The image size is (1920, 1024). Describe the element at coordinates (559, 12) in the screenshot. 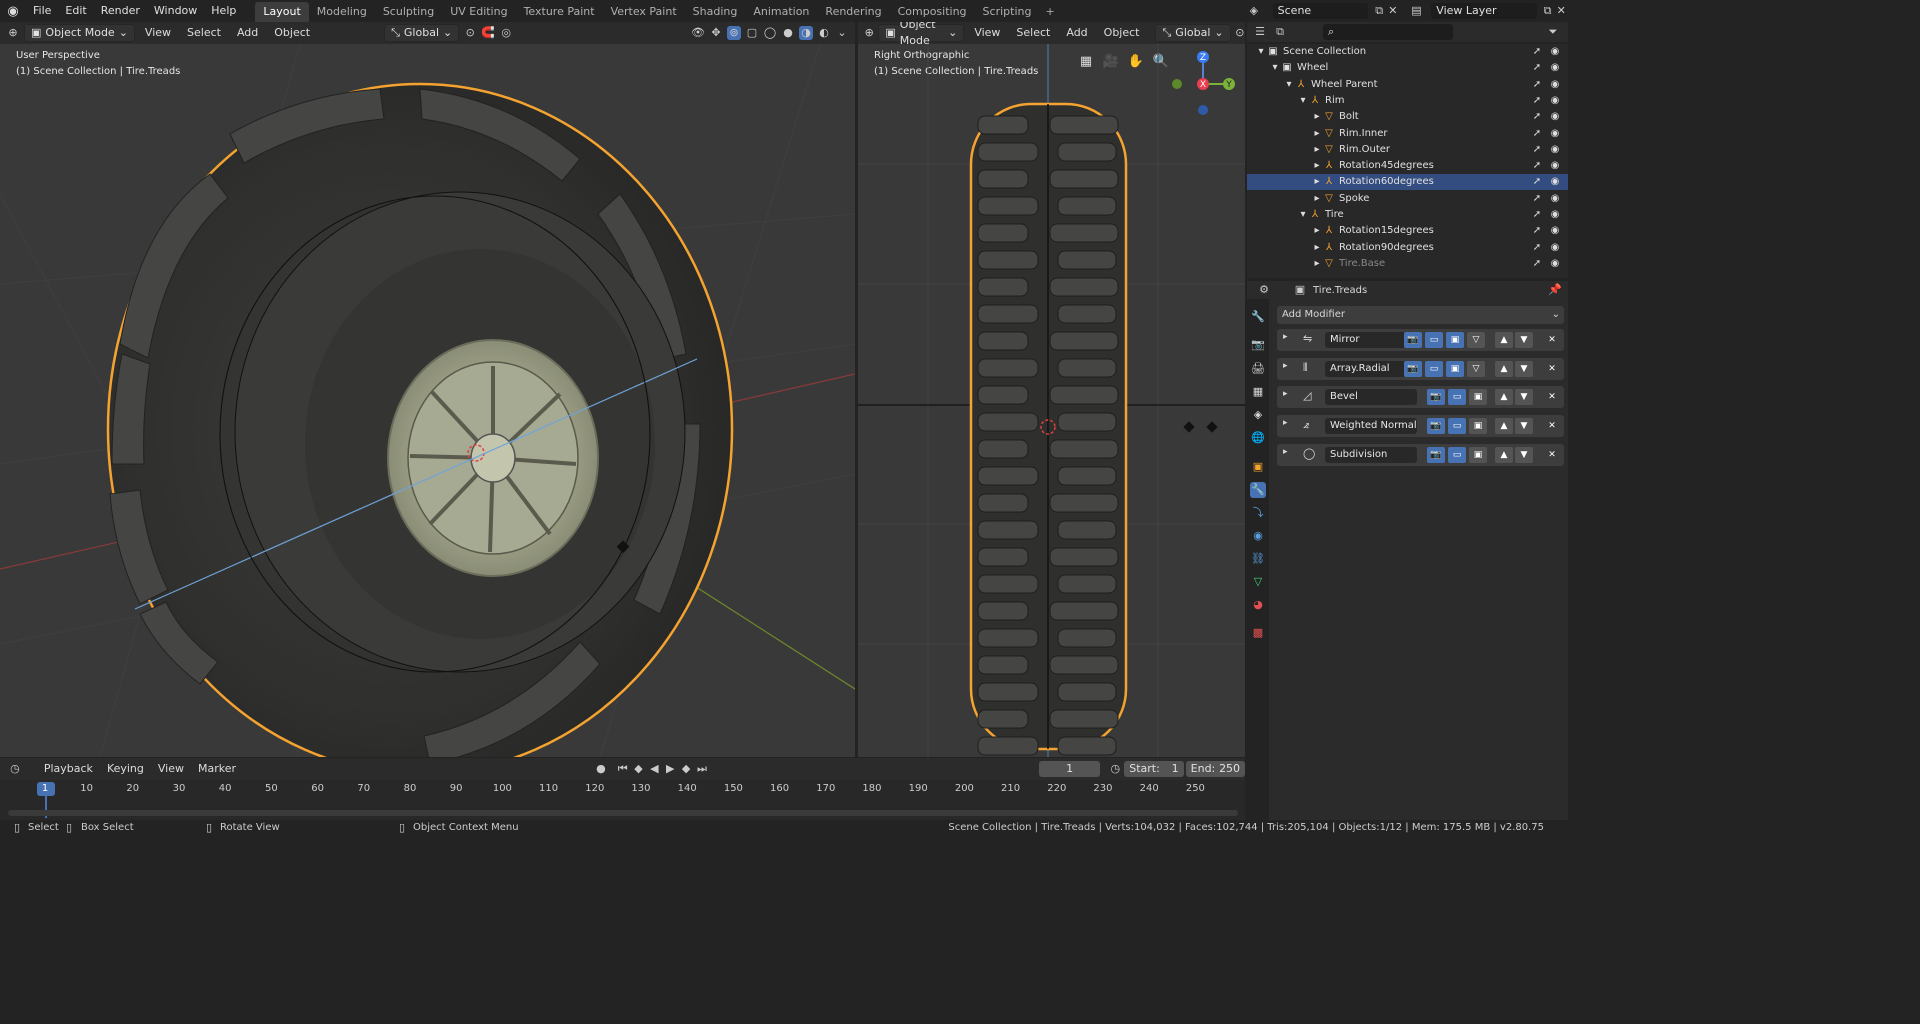

I see `tab-texture-paint: Texture Paint` at that location.